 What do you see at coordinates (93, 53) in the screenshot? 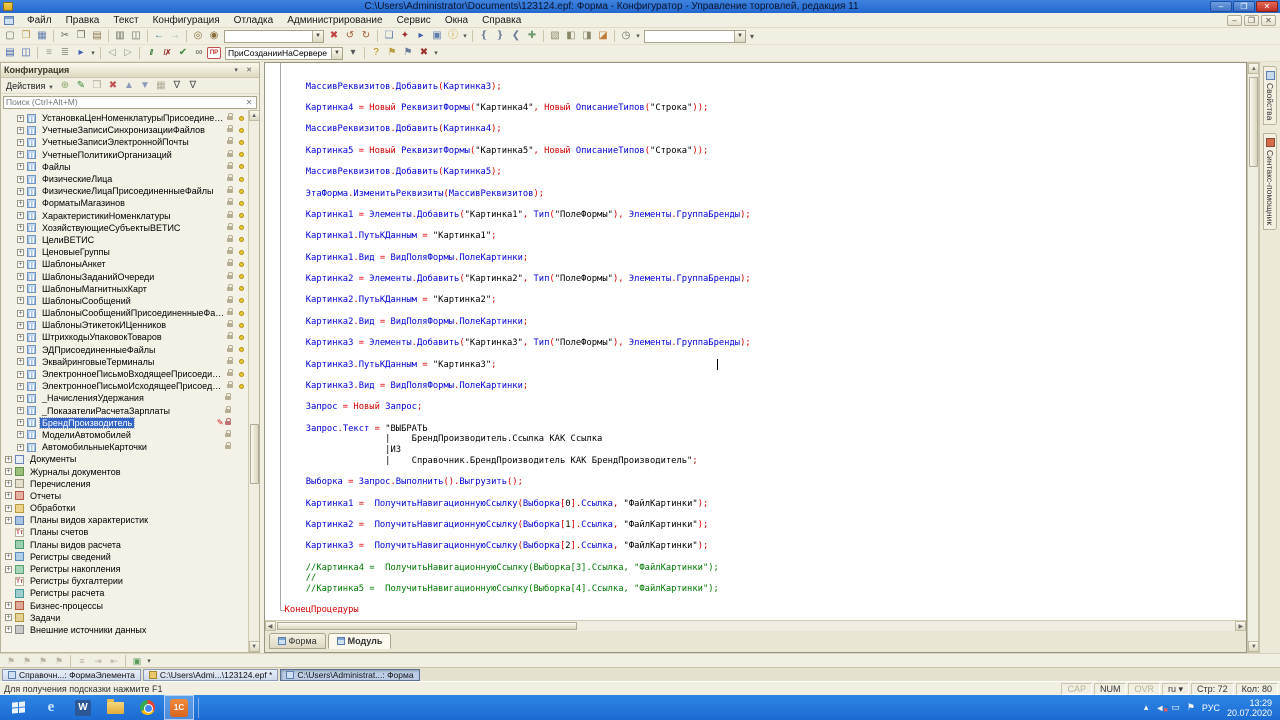
I see `goto-definition-icon-dropdown: ▾` at bounding box center [93, 53].